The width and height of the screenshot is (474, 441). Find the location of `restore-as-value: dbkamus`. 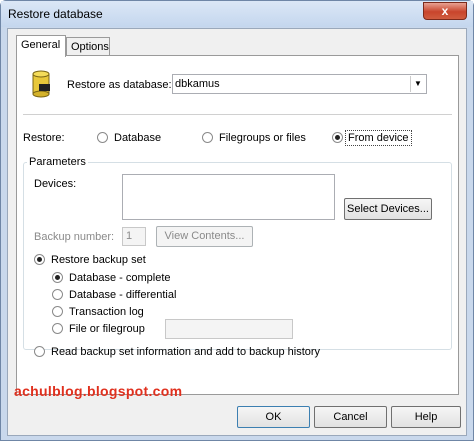

restore-as-value: dbkamus is located at coordinates (197, 84).